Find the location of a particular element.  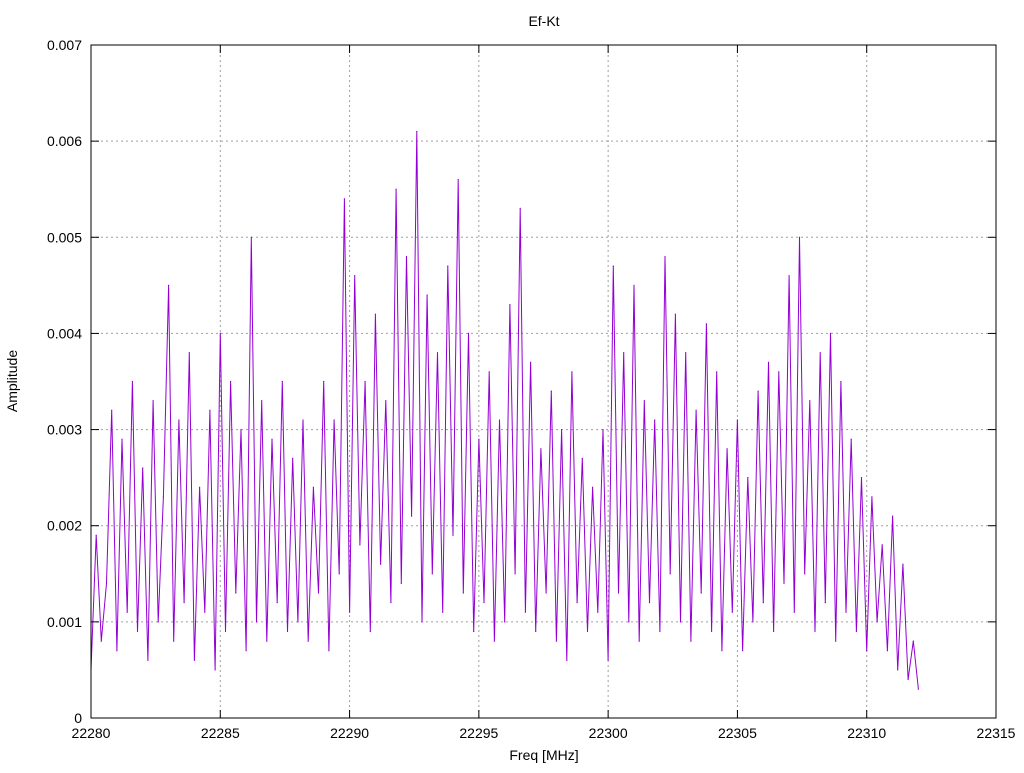

x-tick-label: 22290 is located at coordinates (349, 733).